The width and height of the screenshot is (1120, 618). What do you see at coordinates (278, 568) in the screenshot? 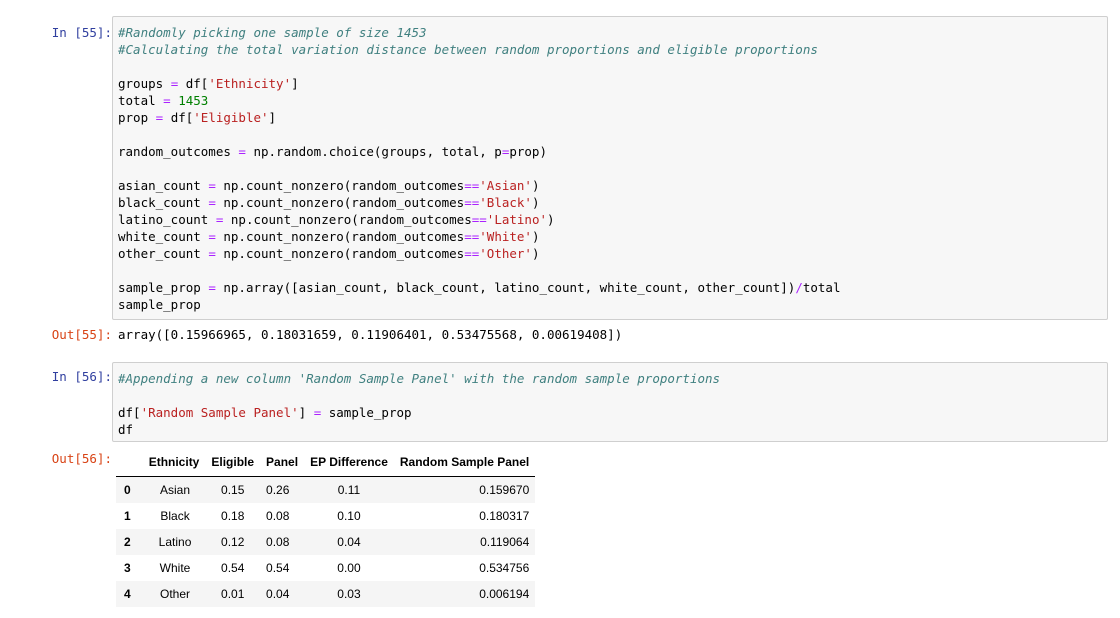
I see `cell-panel: 0.54` at bounding box center [278, 568].